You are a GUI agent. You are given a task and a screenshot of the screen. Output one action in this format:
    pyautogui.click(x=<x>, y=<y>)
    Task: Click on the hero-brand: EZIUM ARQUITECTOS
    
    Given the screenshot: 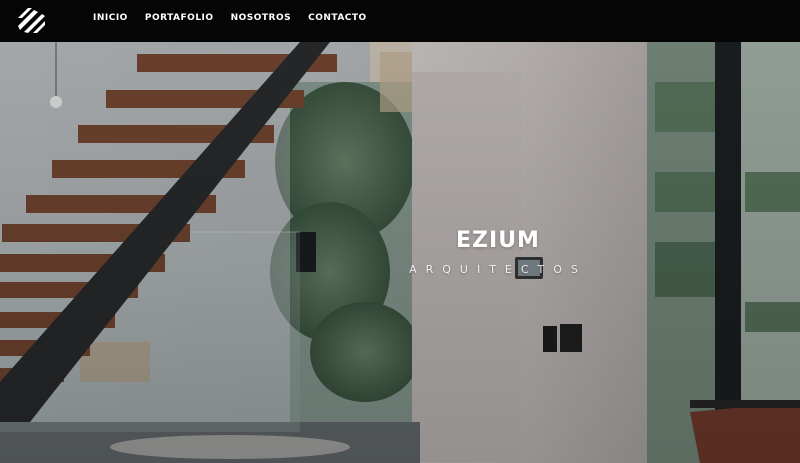 What is the action you would take?
    pyautogui.click(x=400, y=252)
    